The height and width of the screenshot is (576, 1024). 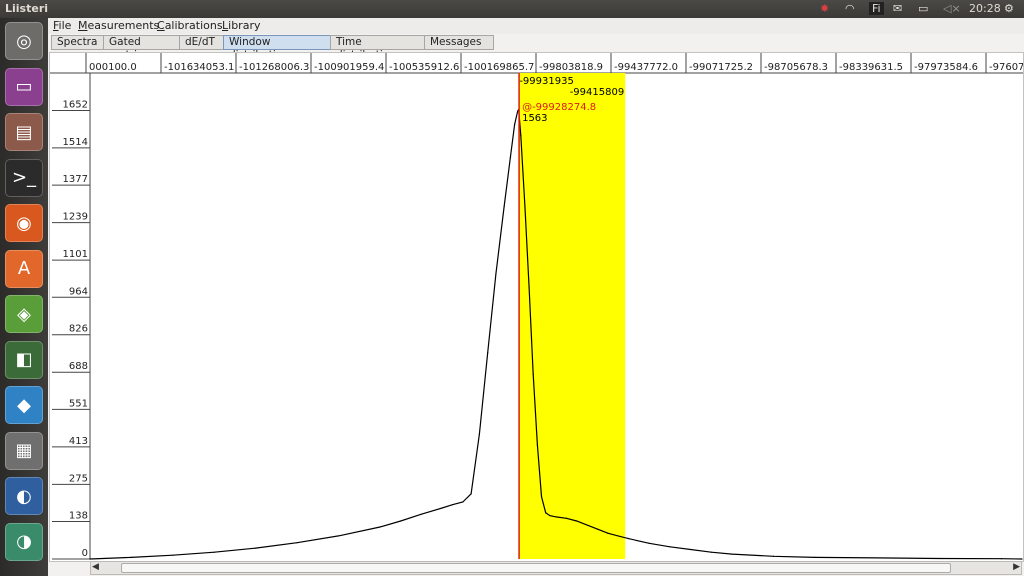 What do you see at coordinates (459, 42) in the screenshot?
I see `tab-messages: Messages` at bounding box center [459, 42].